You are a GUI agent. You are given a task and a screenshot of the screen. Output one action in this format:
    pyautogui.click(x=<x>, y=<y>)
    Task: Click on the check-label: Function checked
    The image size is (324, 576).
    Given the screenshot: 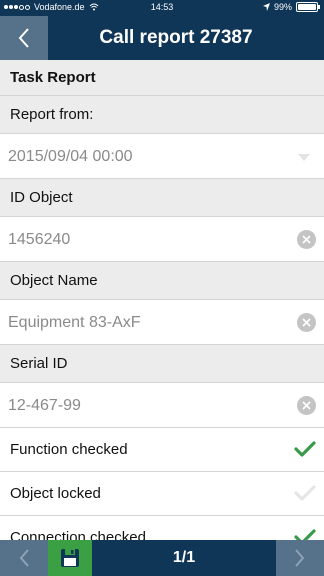 What is the action you would take?
    pyautogui.click(x=69, y=449)
    